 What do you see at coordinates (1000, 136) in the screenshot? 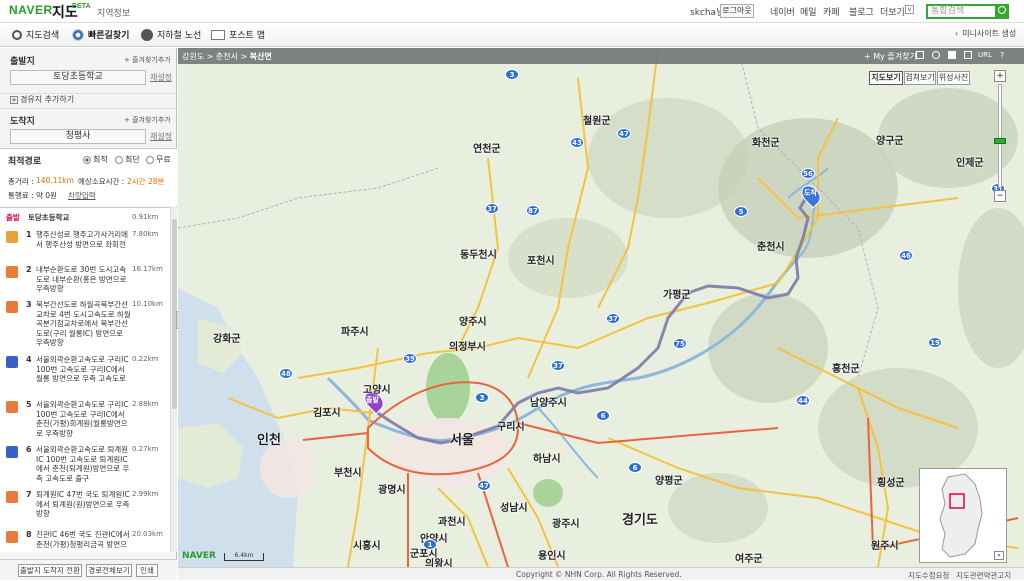
I see `zoom-track` at bounding box center [1000, 136].